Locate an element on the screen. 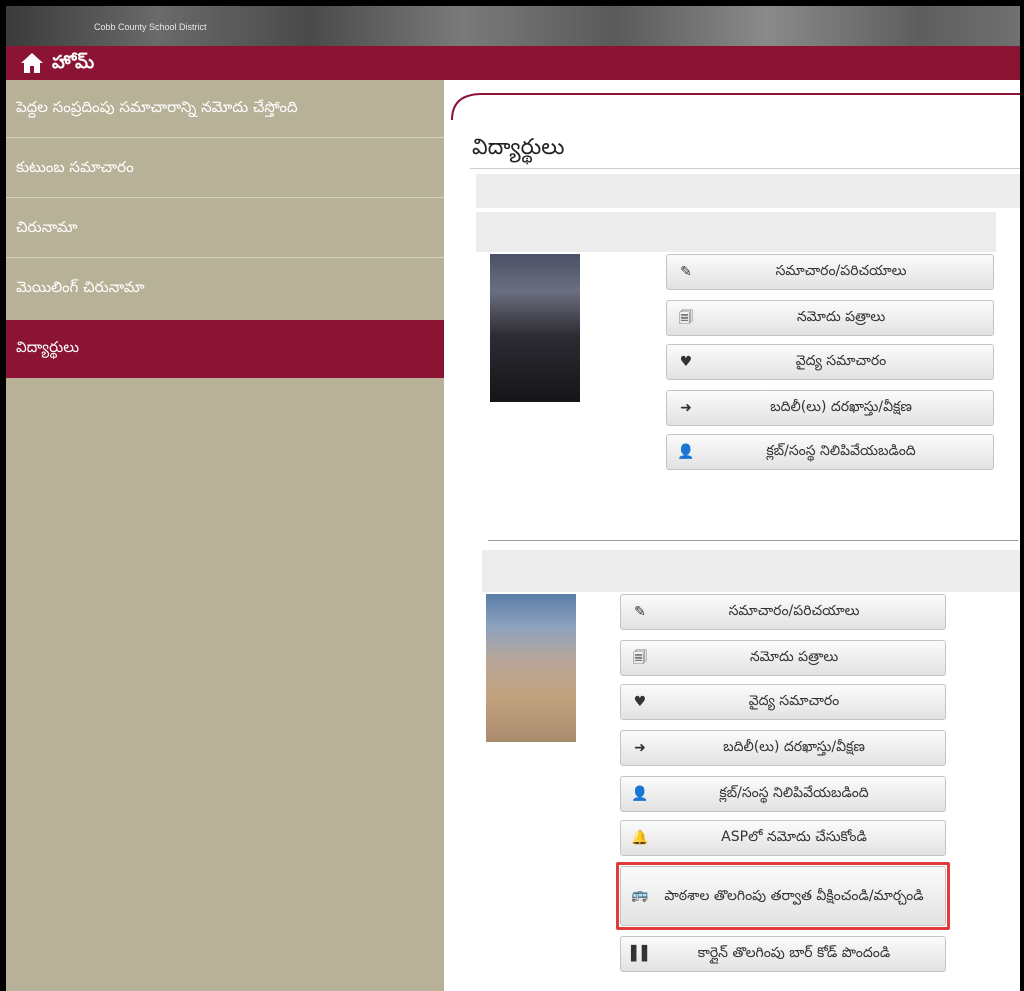  district-name: Cobb County School District is located at coordinates (150, 27).